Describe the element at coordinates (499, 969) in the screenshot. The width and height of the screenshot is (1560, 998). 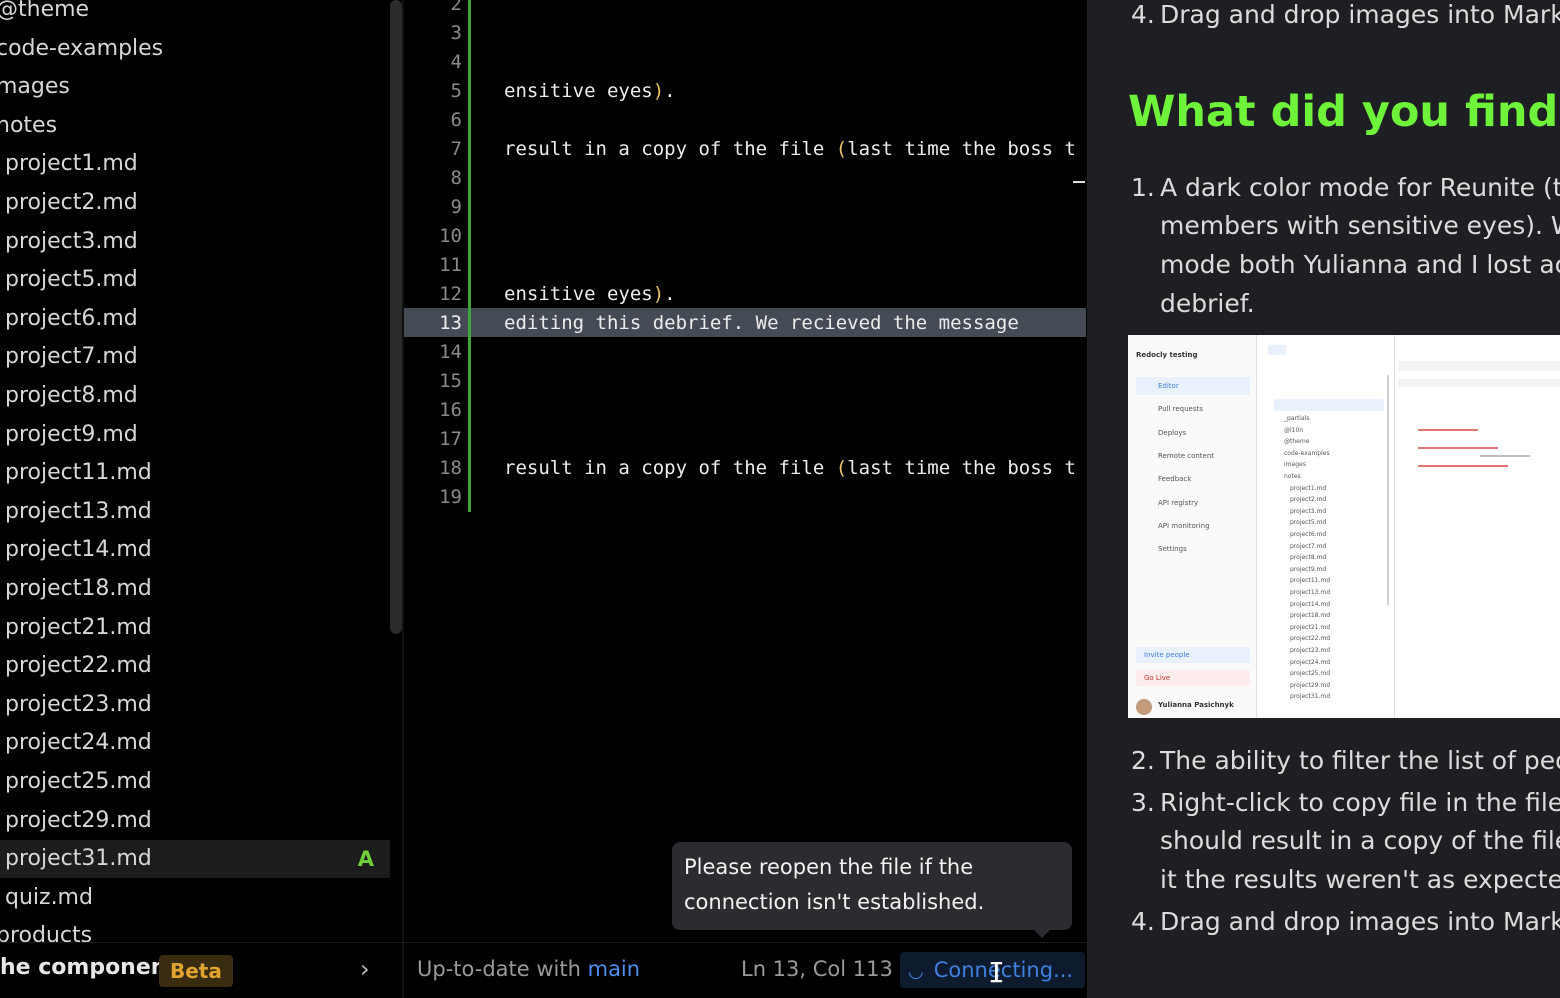
I see `sync-text: Up-to-date with` at that location.